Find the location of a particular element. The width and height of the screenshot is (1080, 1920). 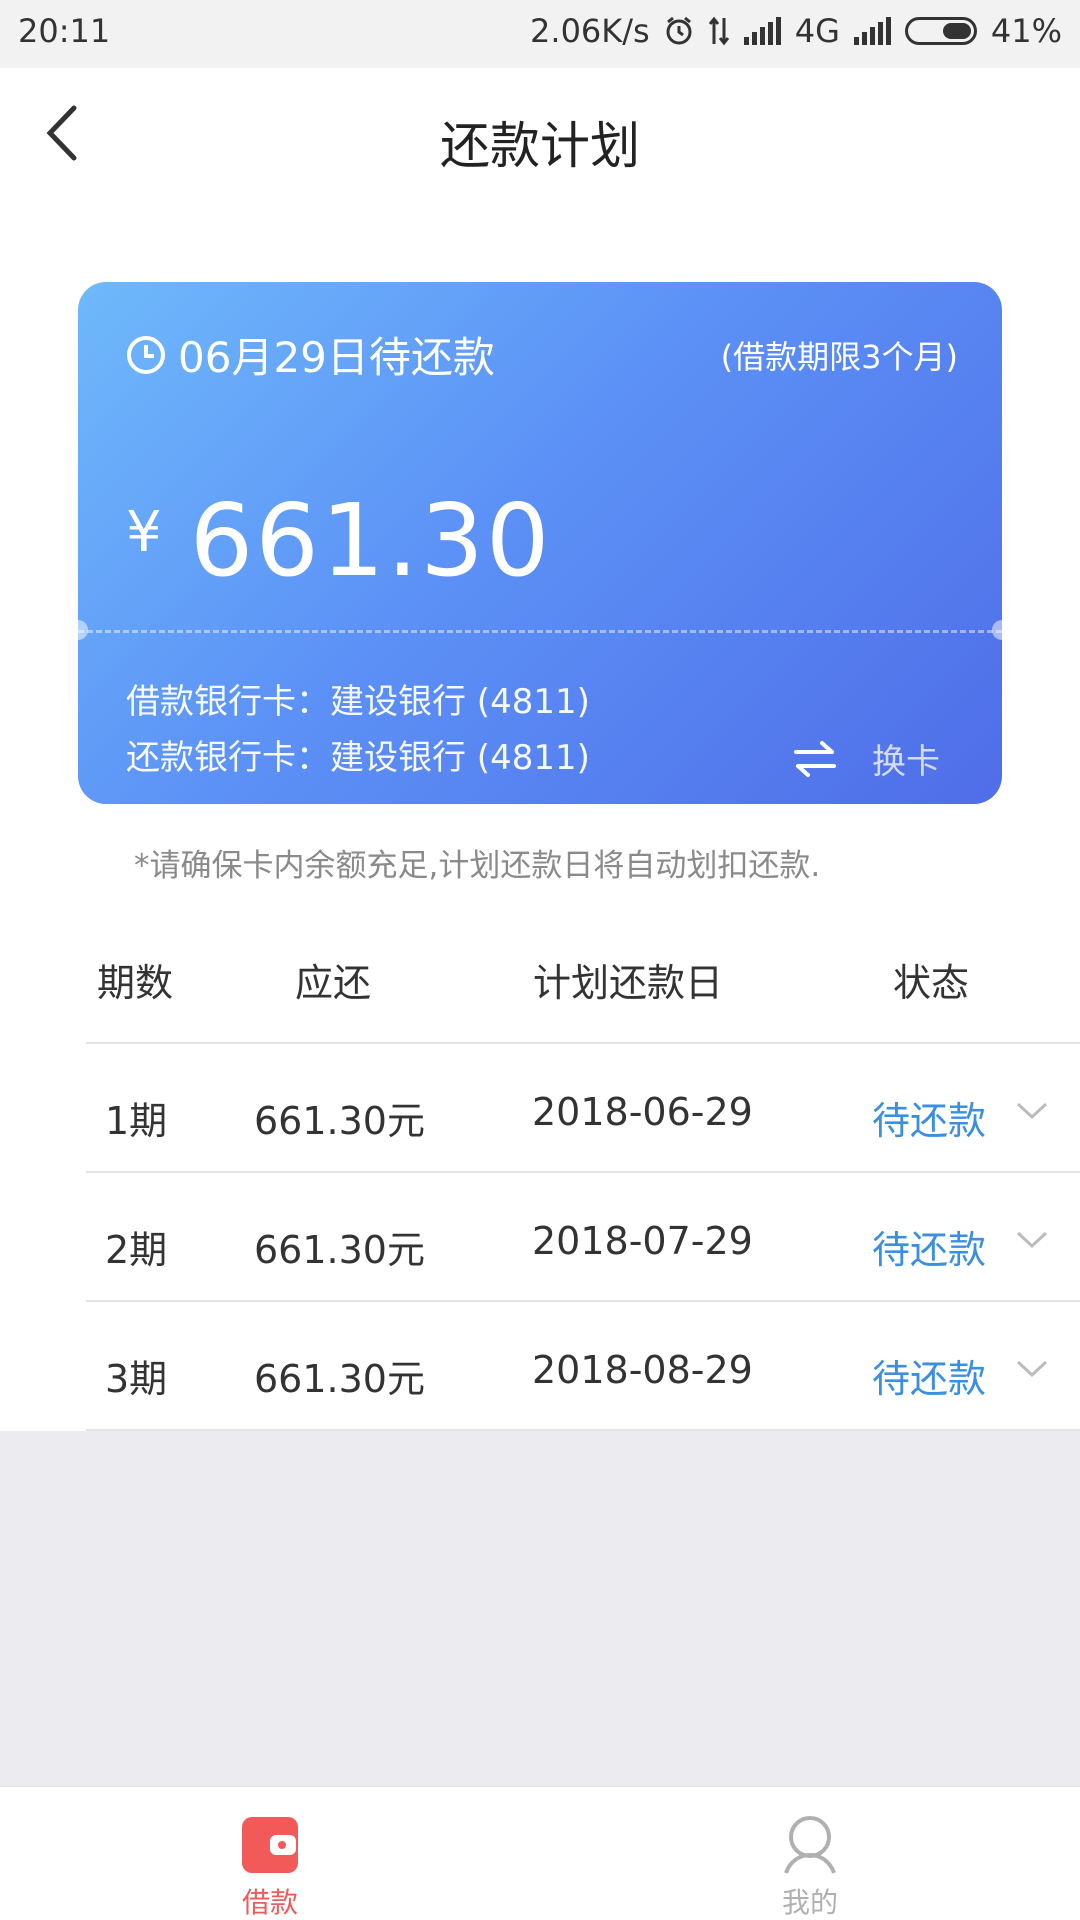

loan-term: (借款期限3个月) is located at coordinates (839, 357).